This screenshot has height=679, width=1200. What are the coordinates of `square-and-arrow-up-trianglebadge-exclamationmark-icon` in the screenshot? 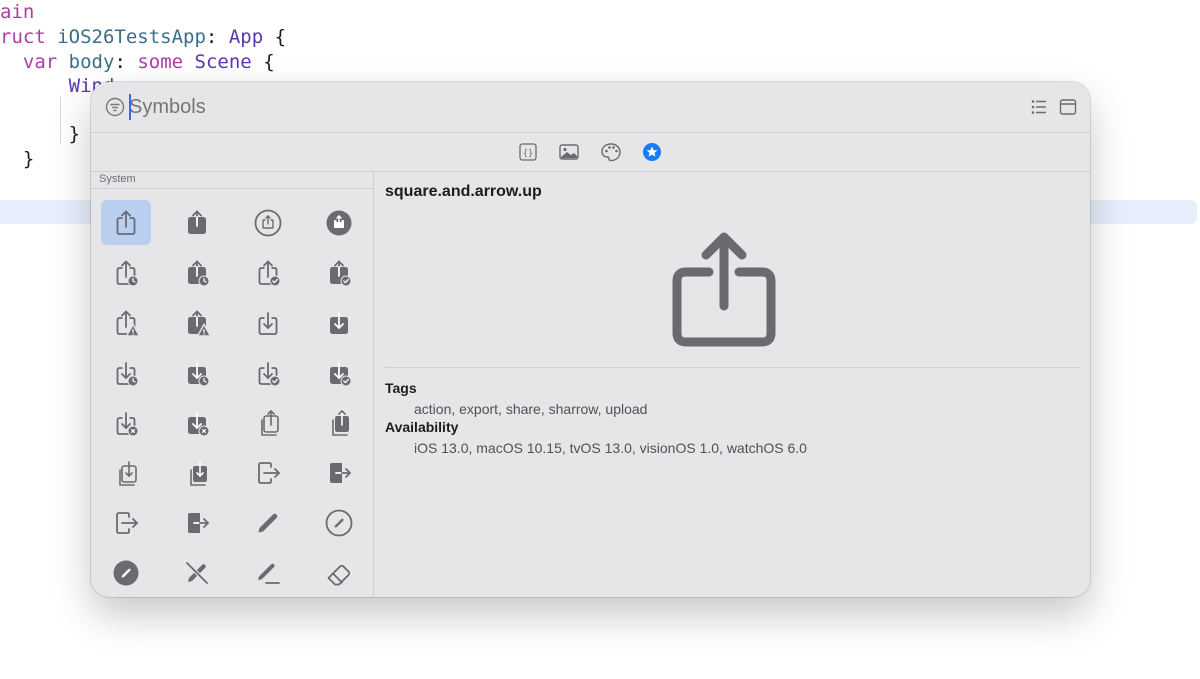 It's located at (128, 323).